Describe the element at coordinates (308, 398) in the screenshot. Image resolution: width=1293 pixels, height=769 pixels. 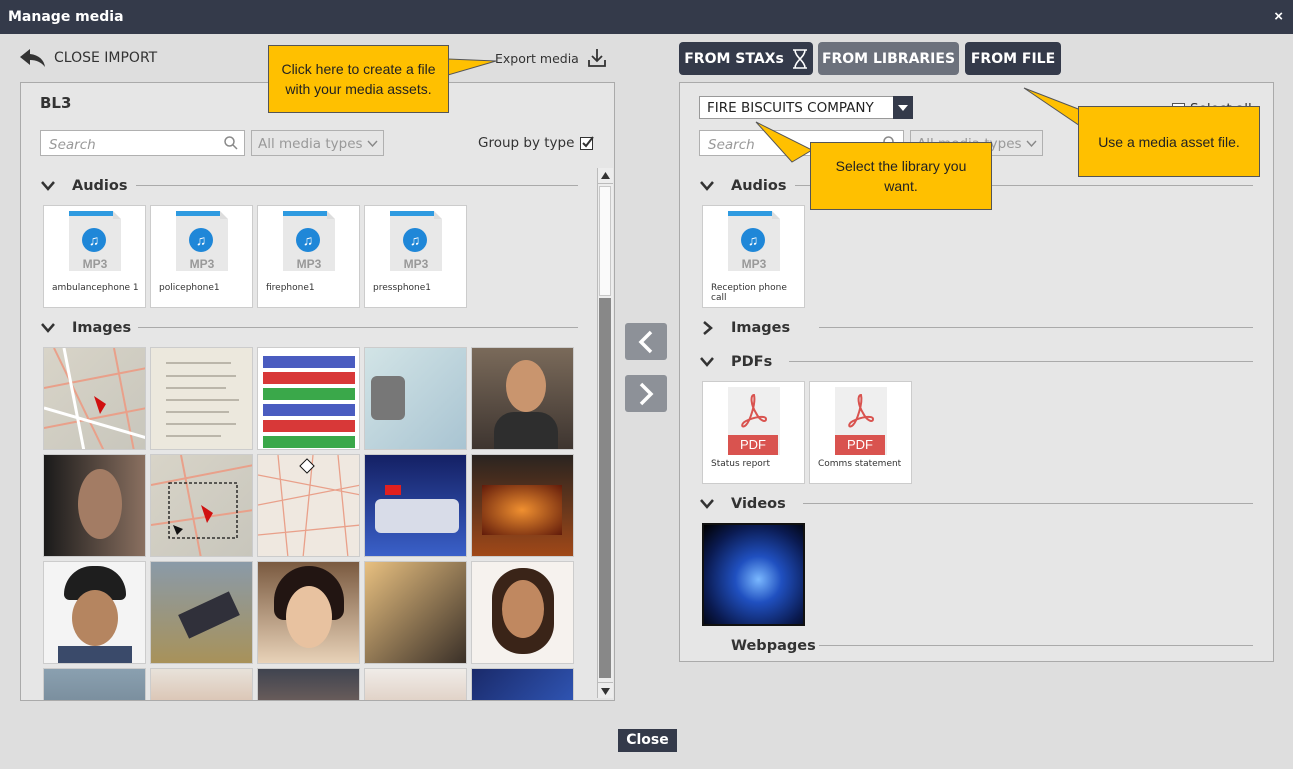
I see `image-thumbnail-chart` at that location.